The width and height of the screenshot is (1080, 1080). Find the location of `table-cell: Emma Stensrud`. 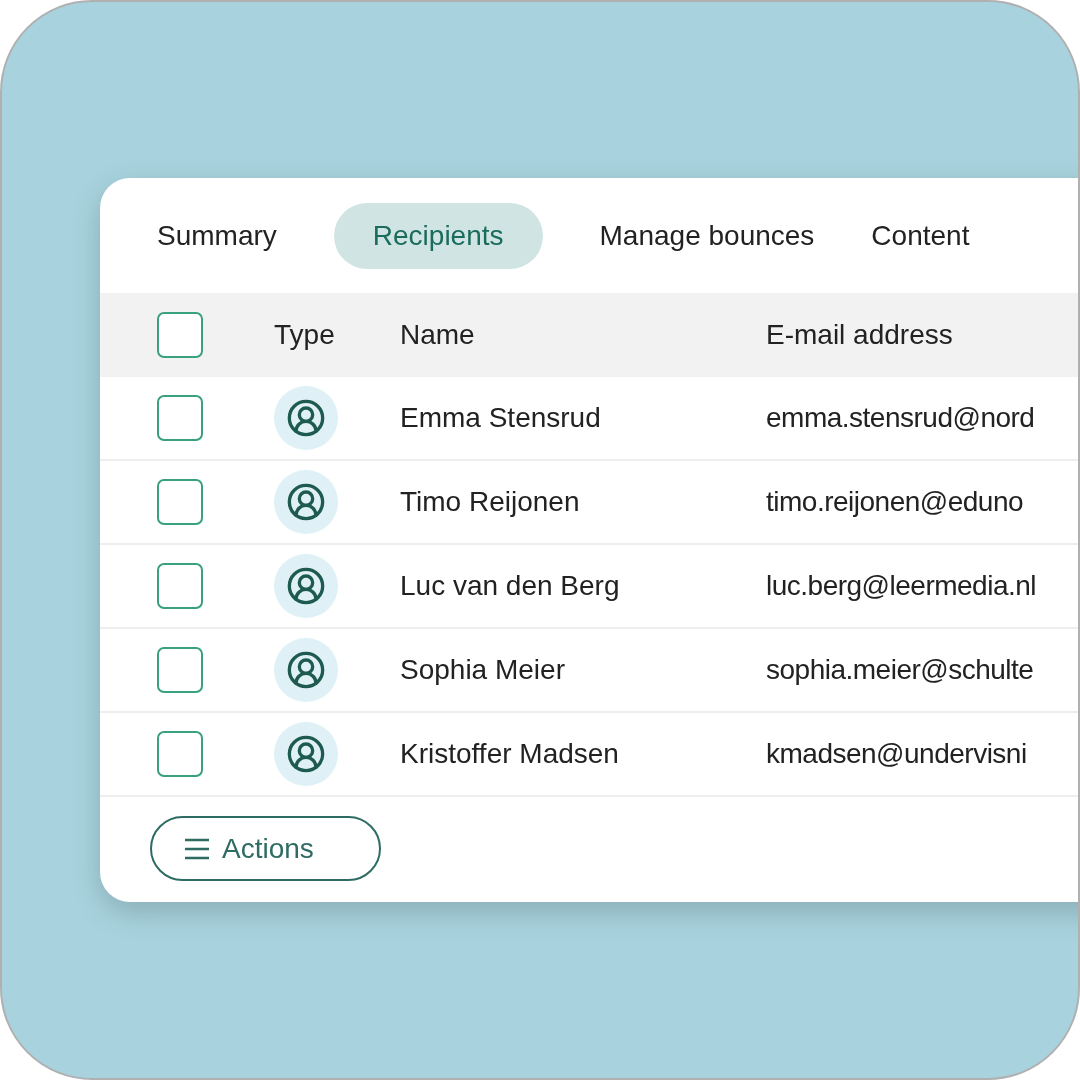

table-cell: Emma Stensrud is located at coordinates (500, 417).